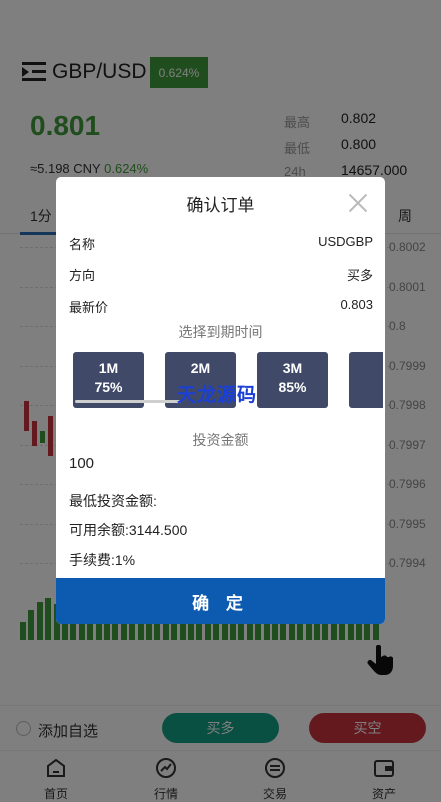 The height and width of the screenshot is (802, 441). What do you see at coordinates (108, 387) in the screenshot?
I see `period-rate: 75%` at bounding box center [108, 387].